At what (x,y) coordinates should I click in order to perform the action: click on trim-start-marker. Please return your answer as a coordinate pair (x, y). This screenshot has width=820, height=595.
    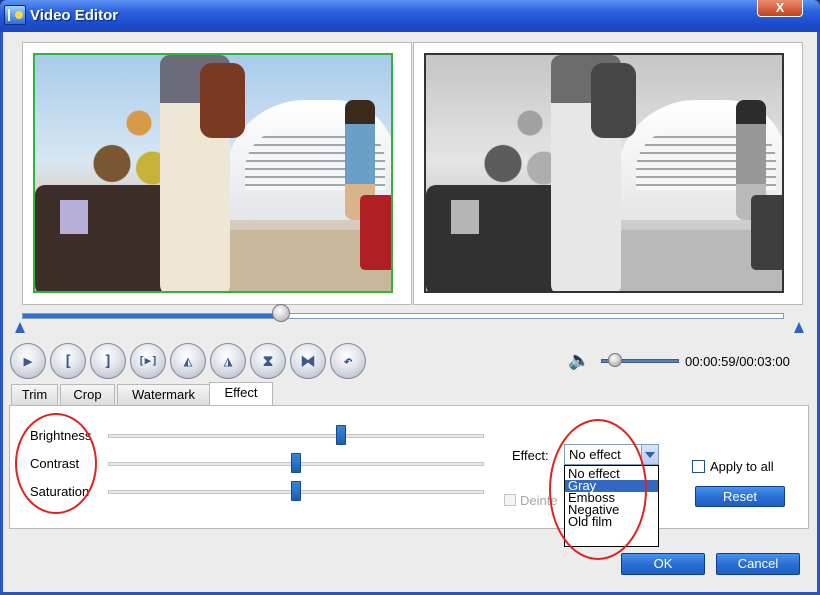
    Looking at the image, I should click on (20, 327).